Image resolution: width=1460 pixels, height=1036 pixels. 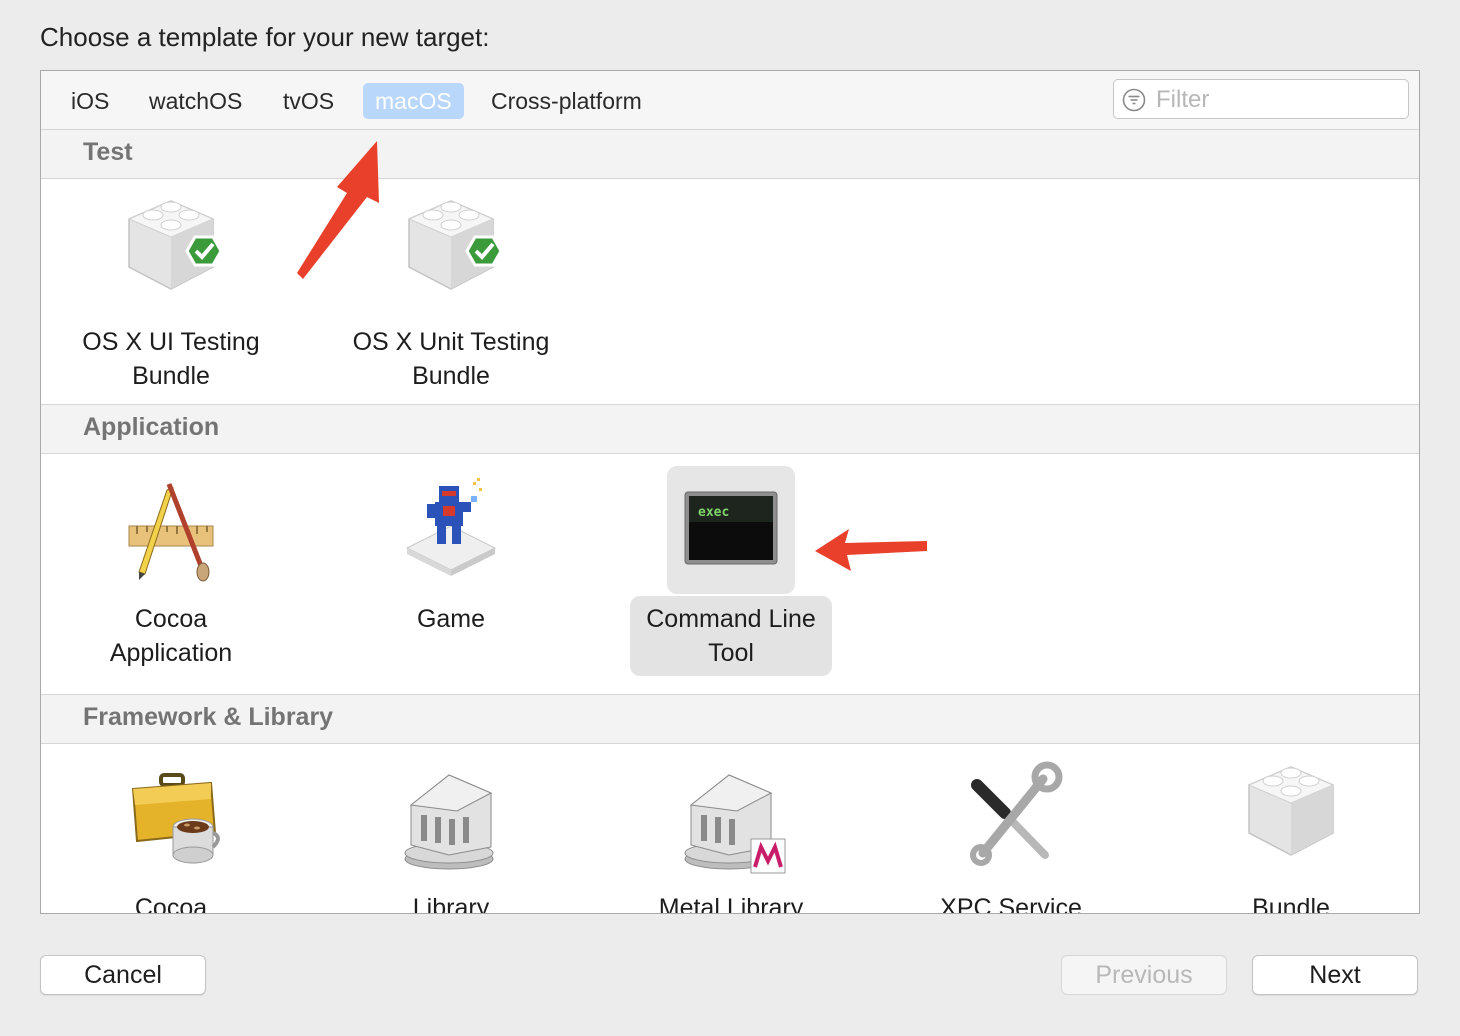 I want to click on tab-watchos: watchOS, so click(x=195, y=101).